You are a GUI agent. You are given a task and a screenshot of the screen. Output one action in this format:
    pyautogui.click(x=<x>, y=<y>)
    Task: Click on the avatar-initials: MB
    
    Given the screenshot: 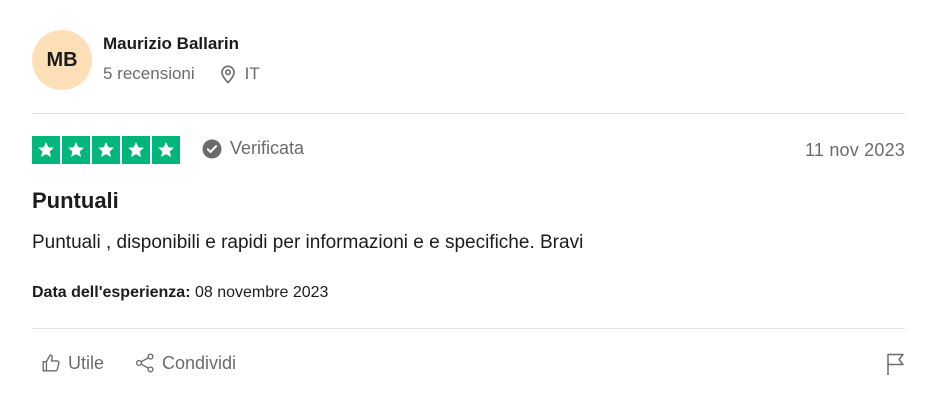 What is the action you would take?
    pyautogui.click(x=62, y=59)
    